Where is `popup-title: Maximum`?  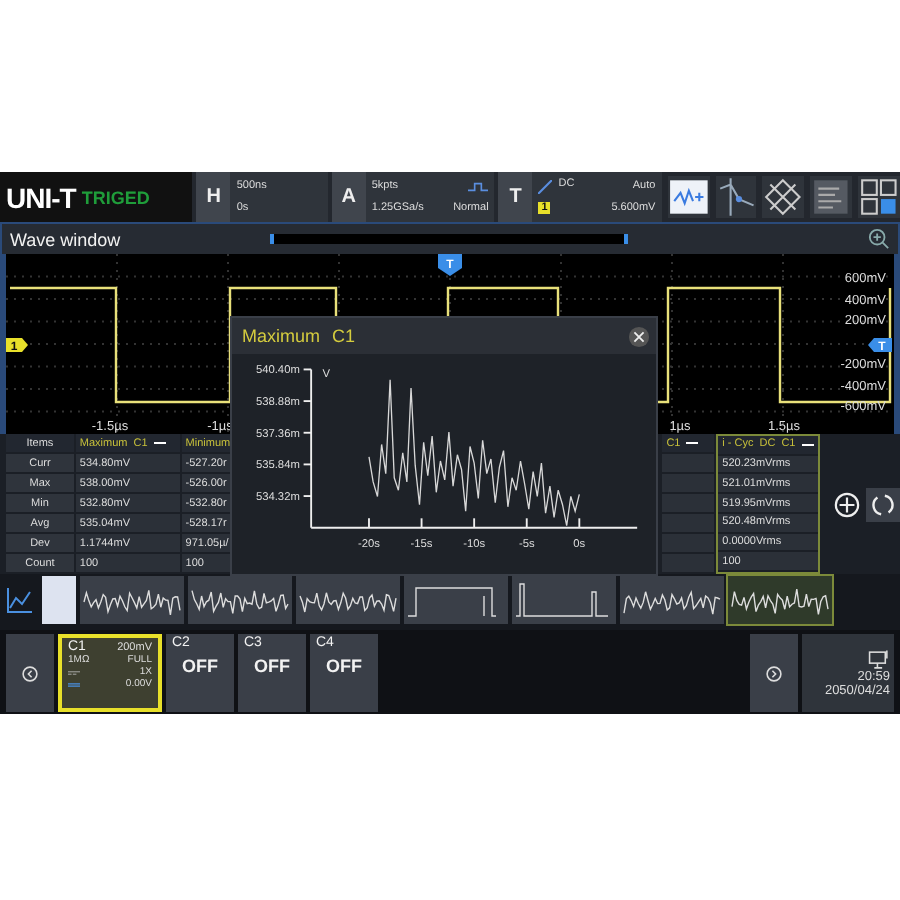
popup-title: Maximum is located at coordinates (281, 336).